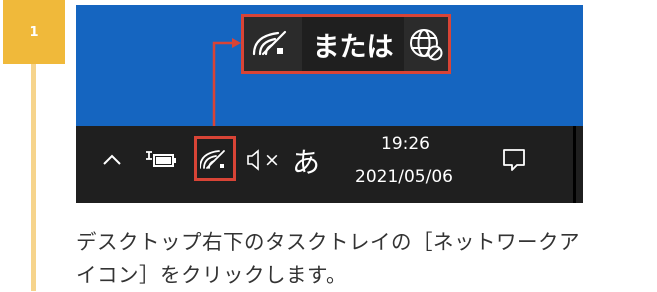  Describe the element at coordinates (112, 160) in the screenshot. I see `show-hidden-icons-chevron` at that location.